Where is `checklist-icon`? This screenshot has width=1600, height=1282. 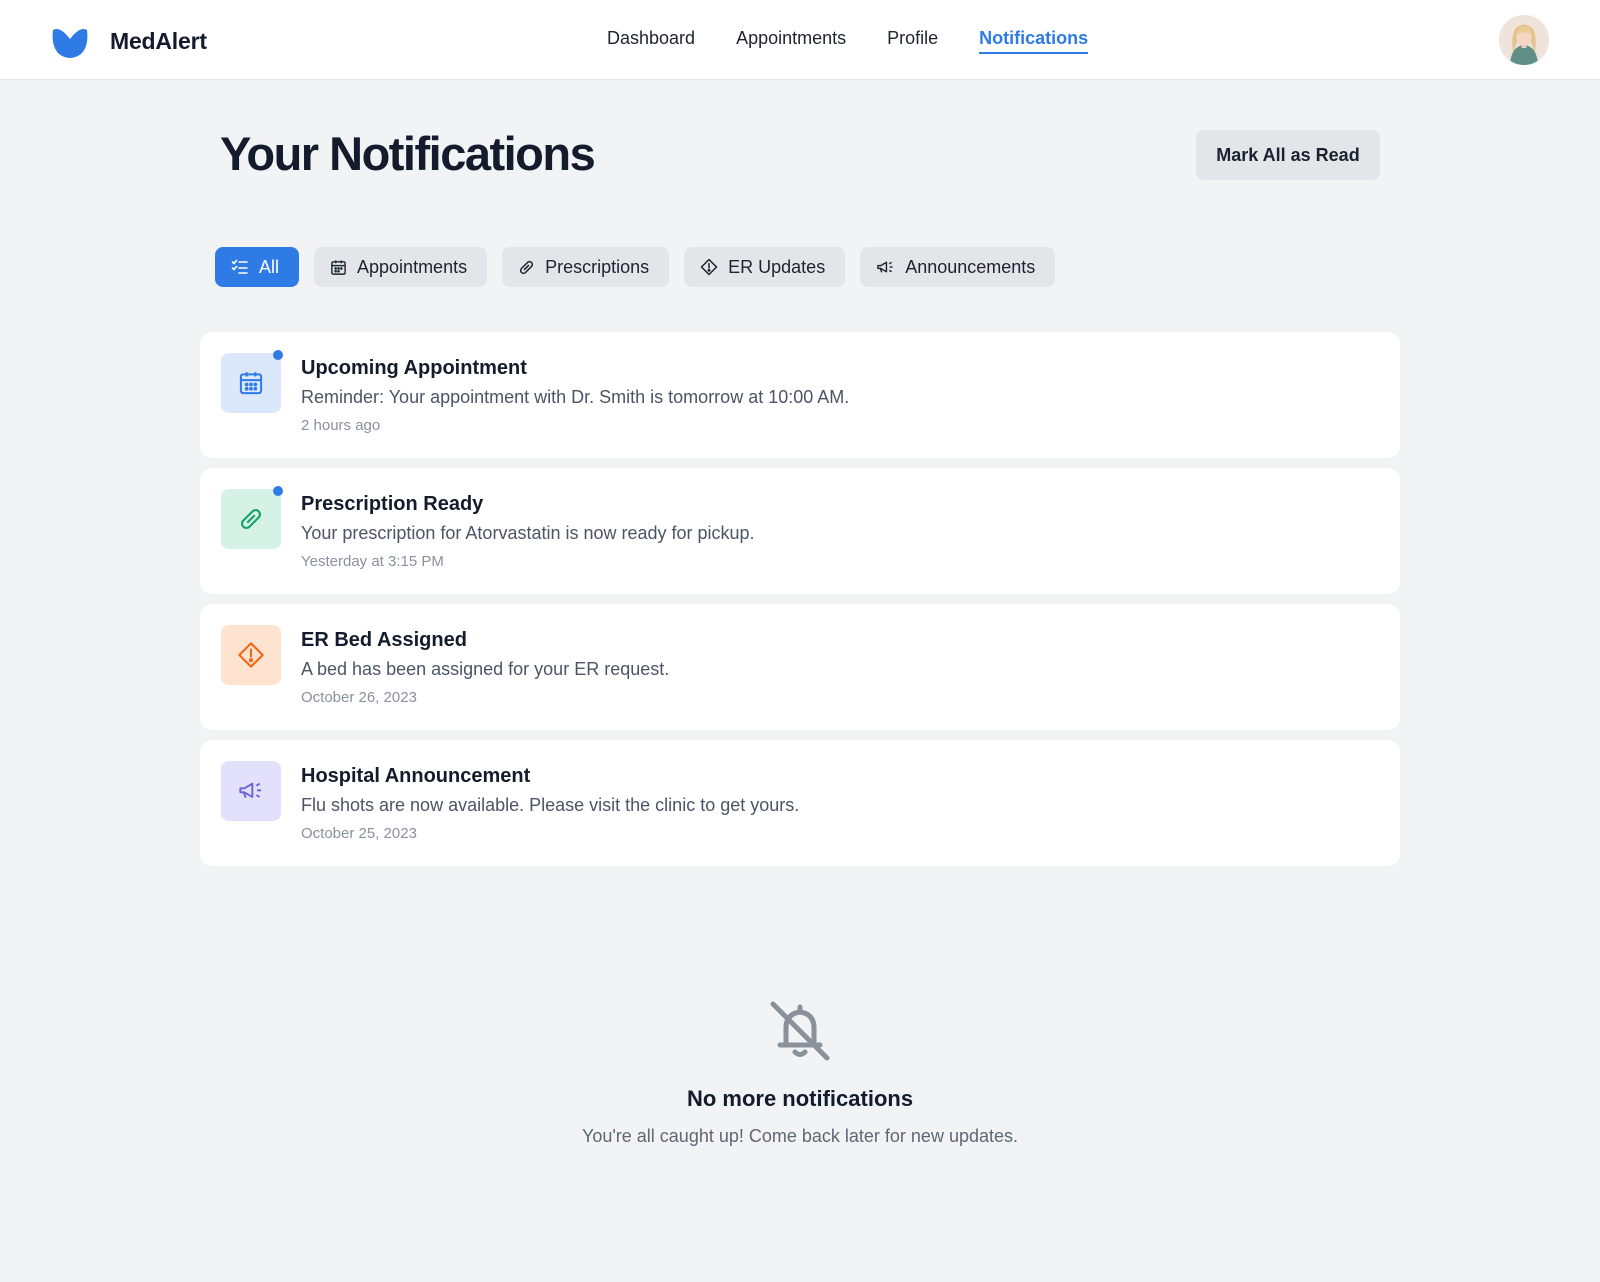
checklist-icon is located at coordinates (239, 266).